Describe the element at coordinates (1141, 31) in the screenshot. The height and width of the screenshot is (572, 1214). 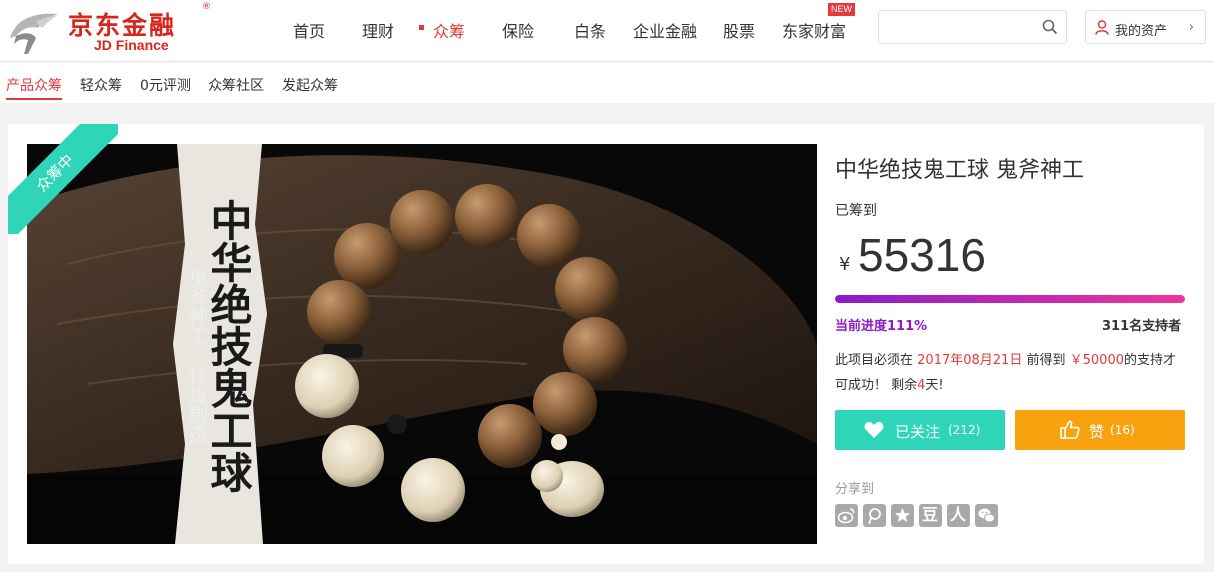
I see `my-assets-label: 我的资产` at that location.